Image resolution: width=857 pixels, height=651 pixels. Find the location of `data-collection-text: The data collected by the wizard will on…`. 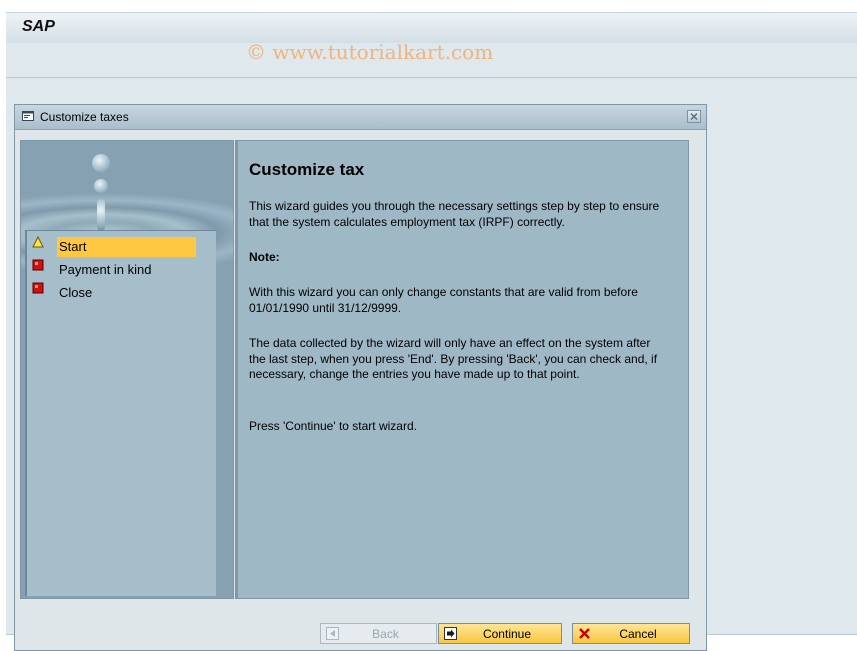

data-collection-text: The data collected by the wizard will on… is located at coordinates (453, 358).